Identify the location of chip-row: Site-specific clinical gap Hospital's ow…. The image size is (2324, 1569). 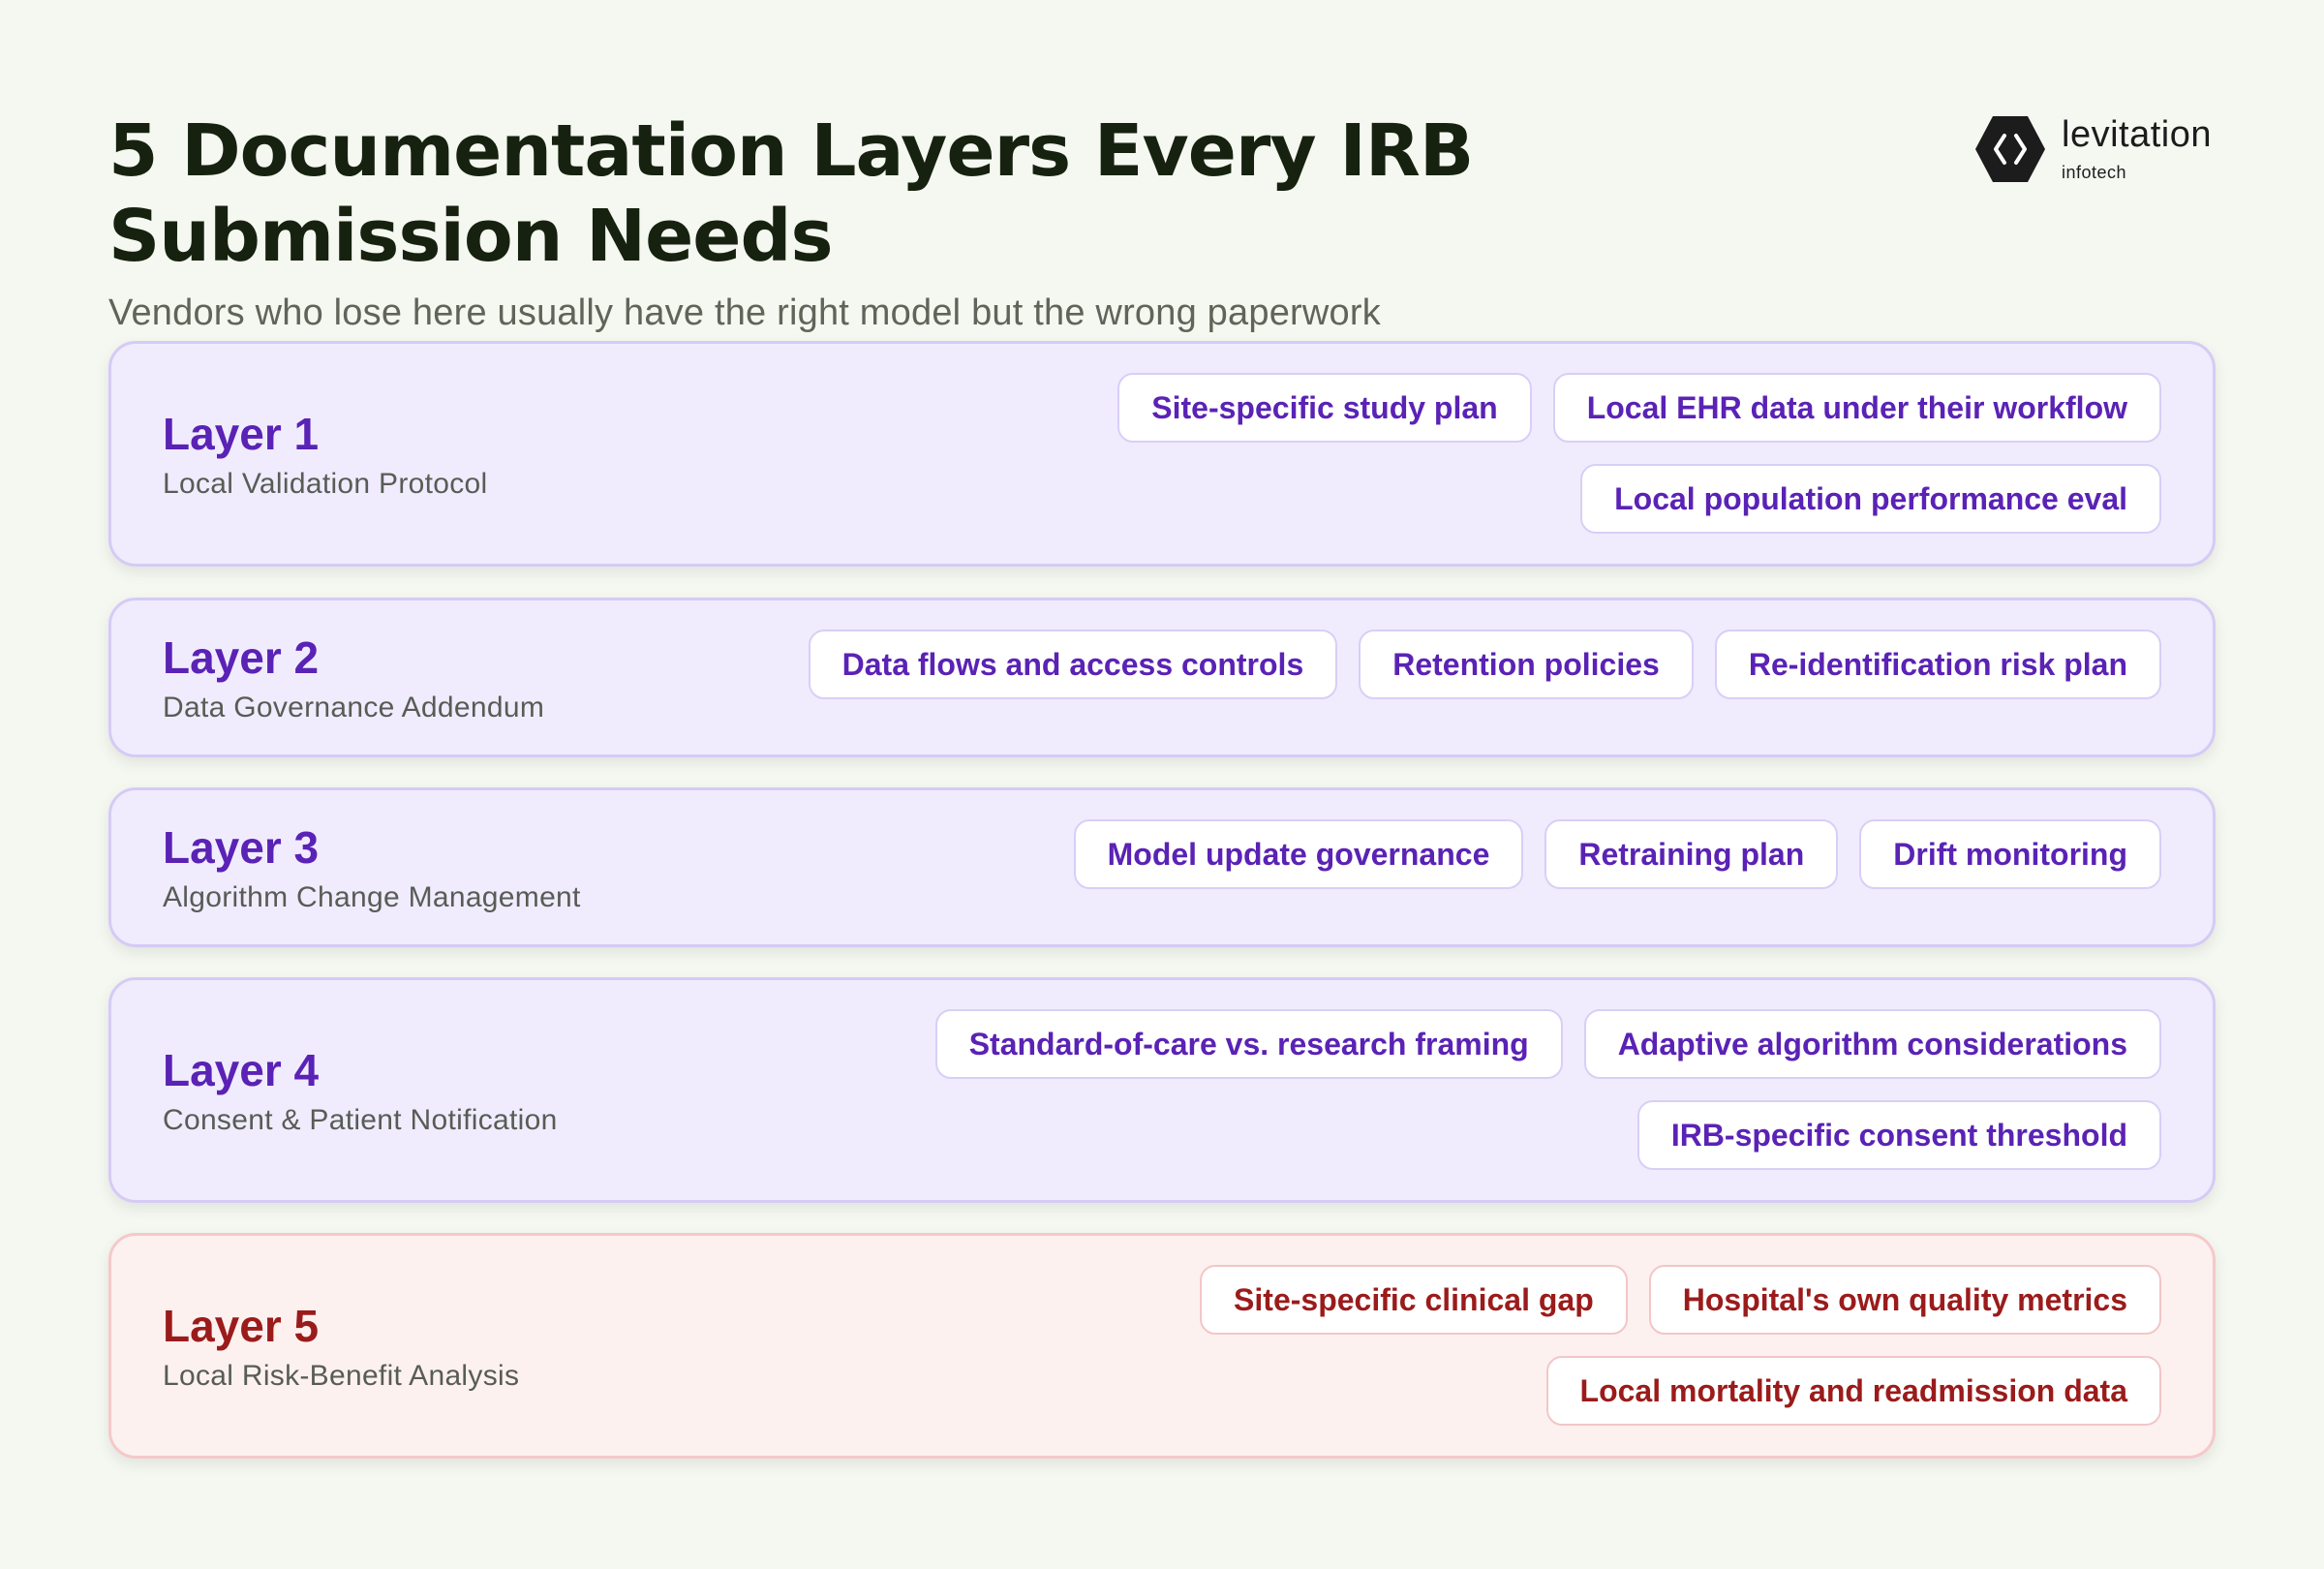
(1681, 1300).